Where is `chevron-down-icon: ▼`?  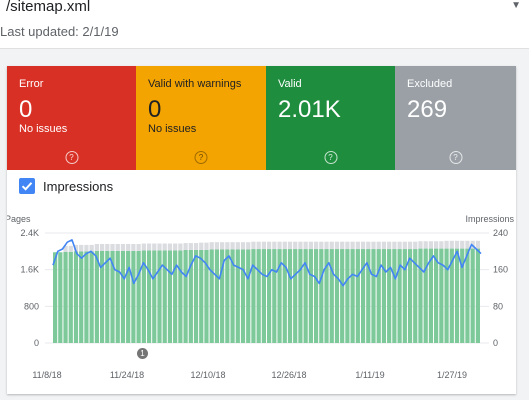
chevron-down-icon: ▼ is located at coordinates (516, 5).